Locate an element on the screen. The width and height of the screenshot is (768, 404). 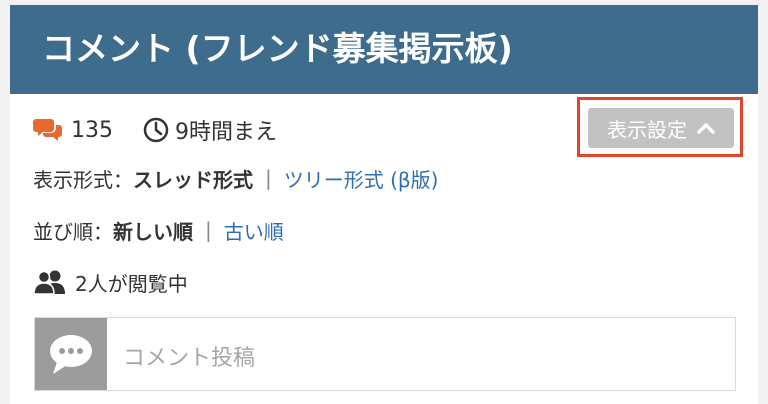
clock-icon is located at coordinates (156, 130).